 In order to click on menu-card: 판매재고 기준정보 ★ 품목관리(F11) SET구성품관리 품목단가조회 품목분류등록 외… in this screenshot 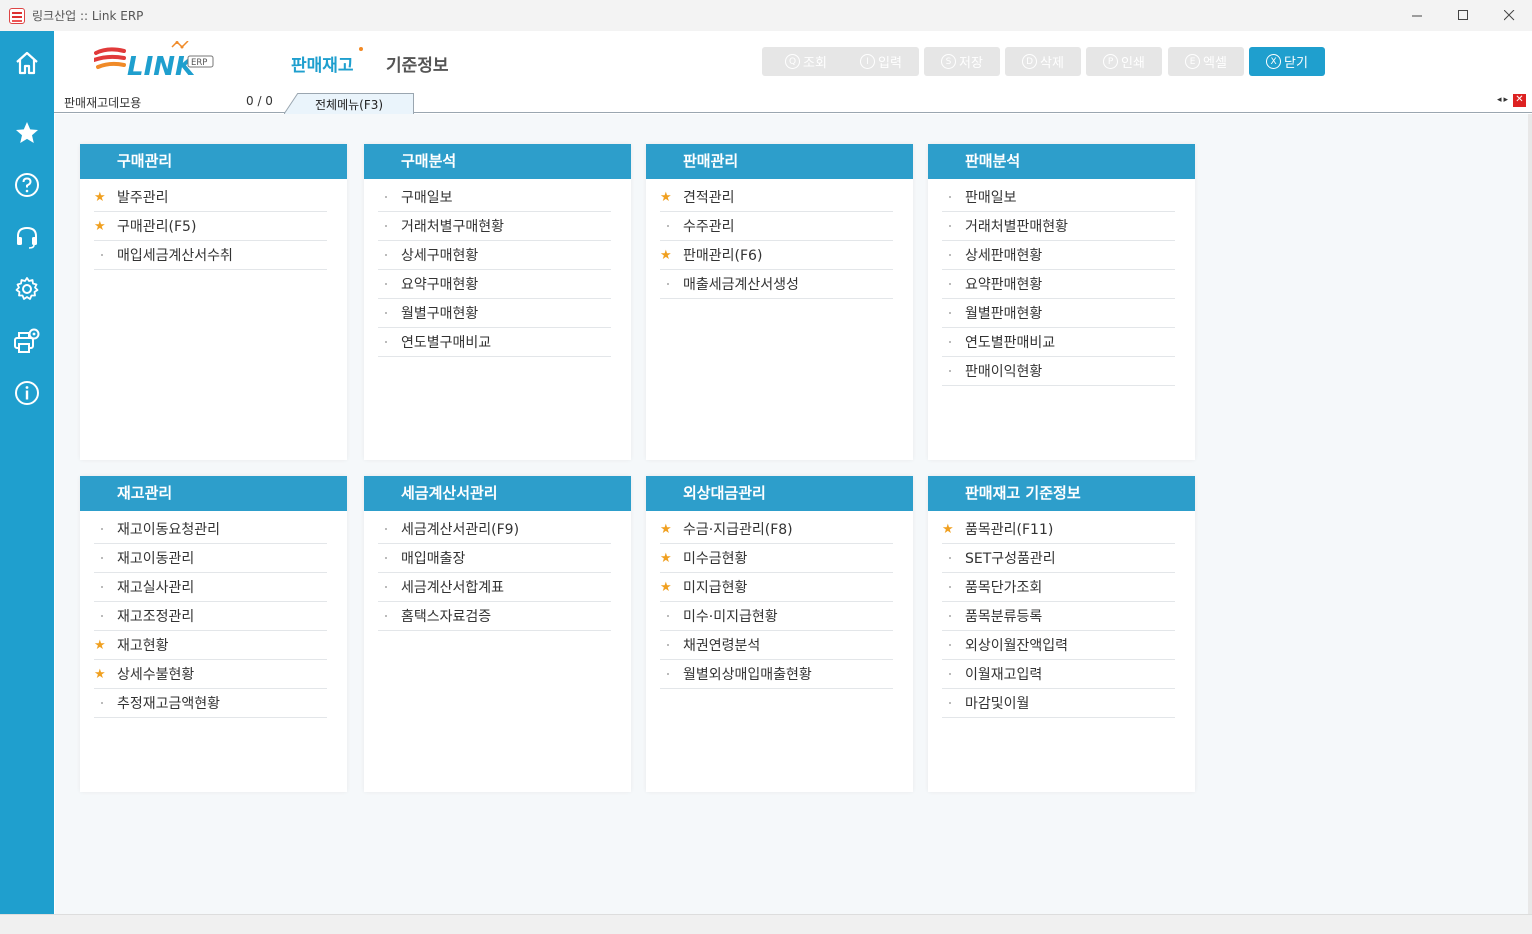, I will do `click(1061, 634)`.